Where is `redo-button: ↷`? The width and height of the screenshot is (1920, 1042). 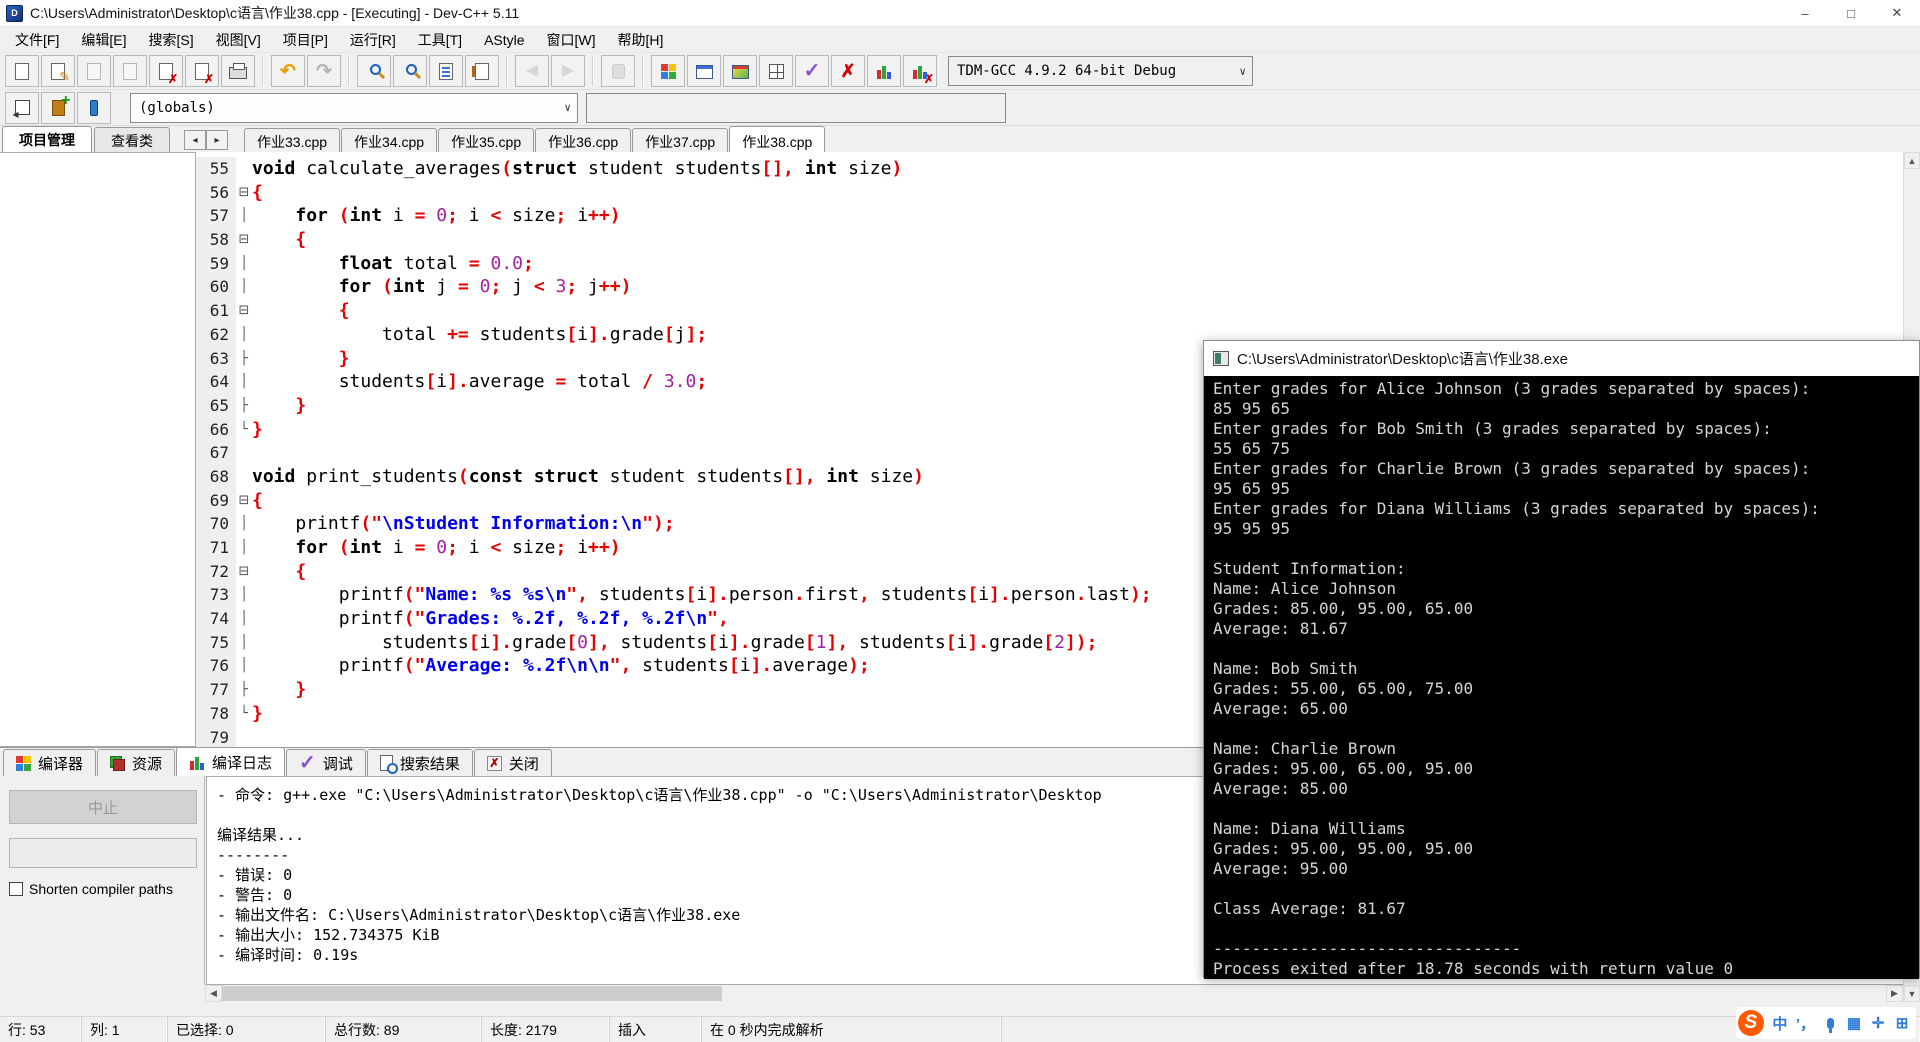
redo-button: ↷ is located at coordinates (324, 71).